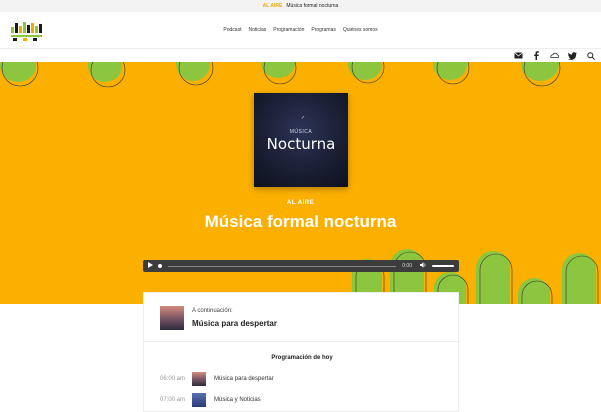 This screenshot has width=601, height=412. I want to click on facebook-icon, so click(536, 55).